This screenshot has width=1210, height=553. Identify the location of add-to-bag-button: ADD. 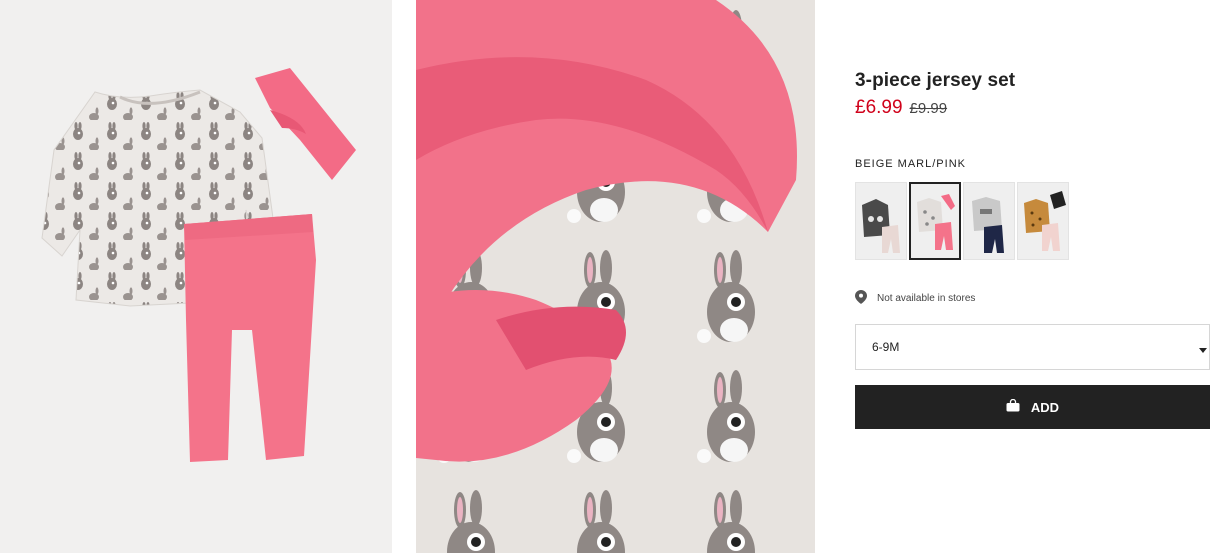
(1032, 407).